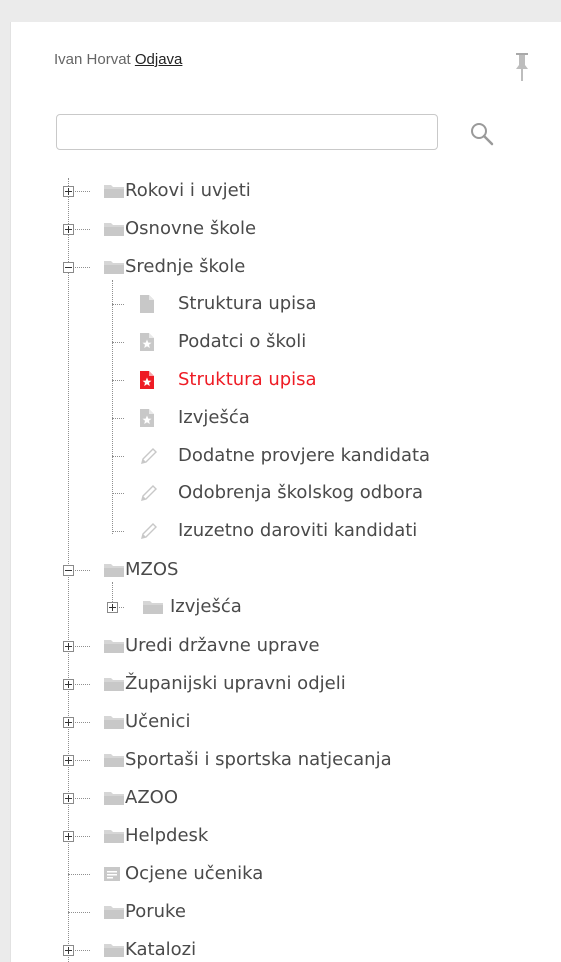  What do you see at coordinates (157, 722) in the screenshot?
I see `tree-item-label: Učenici` at bounding box center [157, 722].